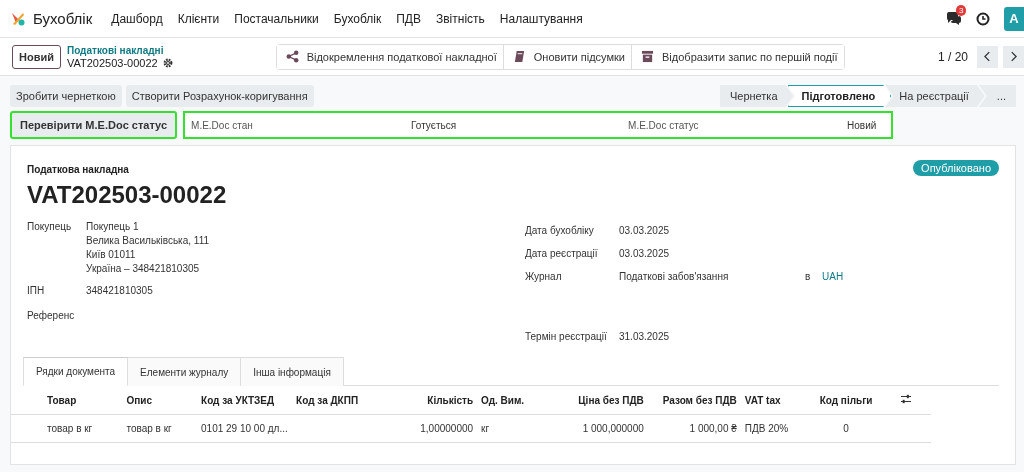 The height and width of the screenshot is (472, 1024). Describe the element at coordinates (839, 96) in the screenshot. I see `status-stage: Підготовлено` at that location.